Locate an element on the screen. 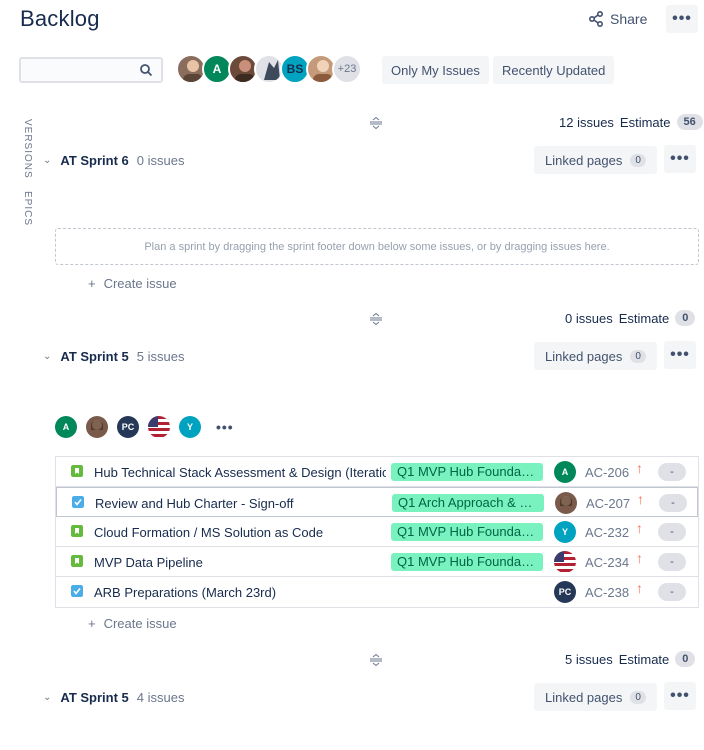  issue-key: AC-238 is located at coordinates (607, 592).